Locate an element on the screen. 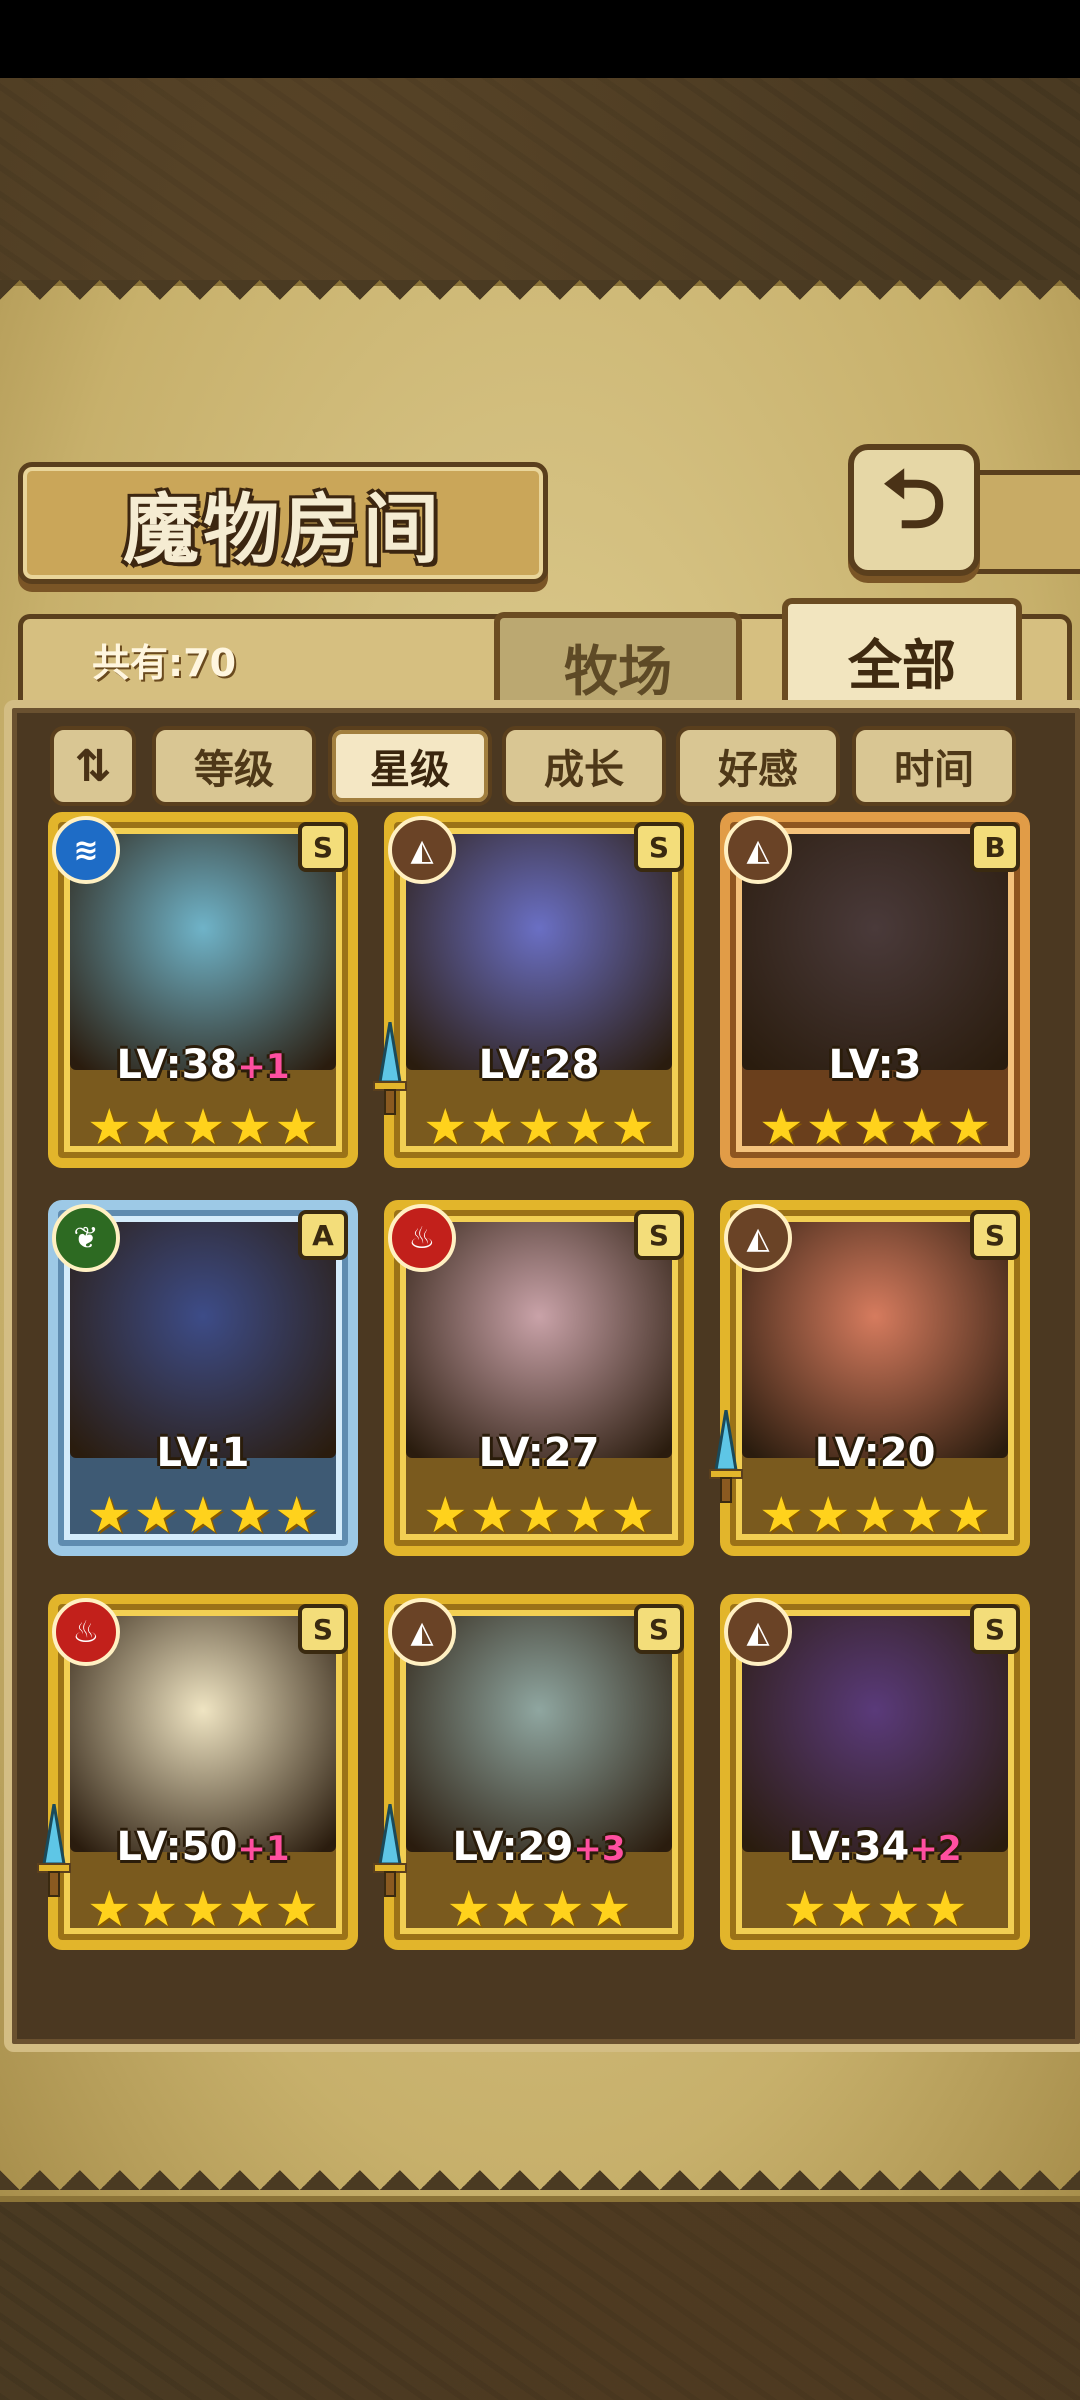 This screenshot has width=1080, height=2400. tab-ranch: 牧场 is located at coordinates (618, 663).